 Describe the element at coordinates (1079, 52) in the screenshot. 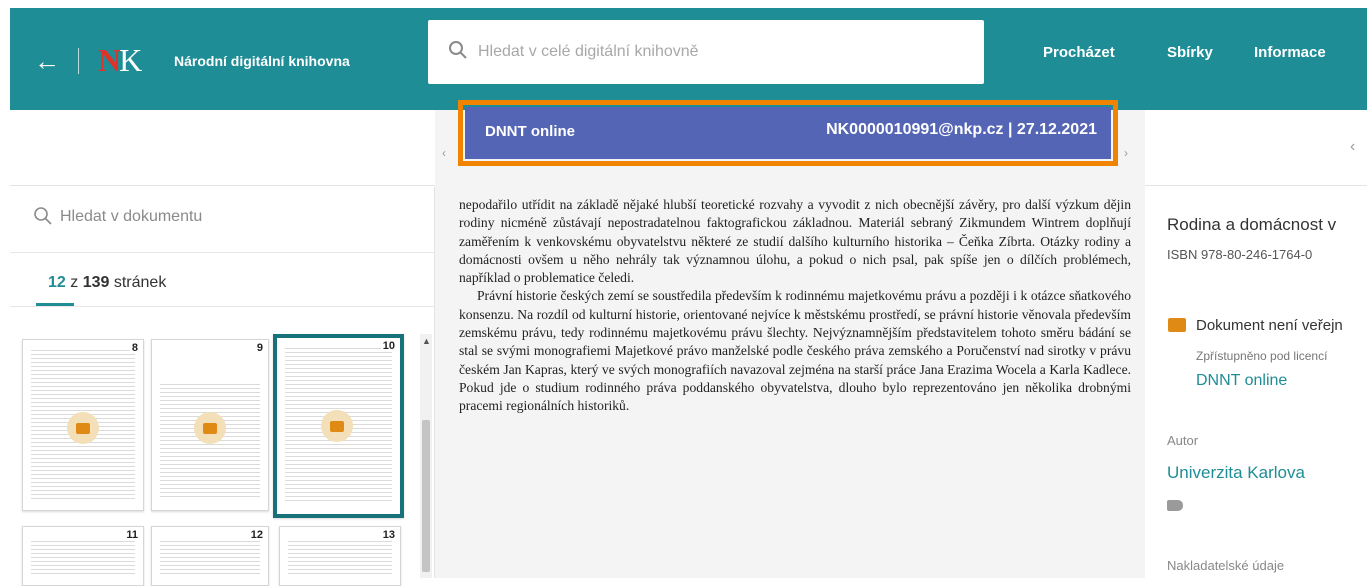

I see `nav-prochazet: Procházet` at that location.